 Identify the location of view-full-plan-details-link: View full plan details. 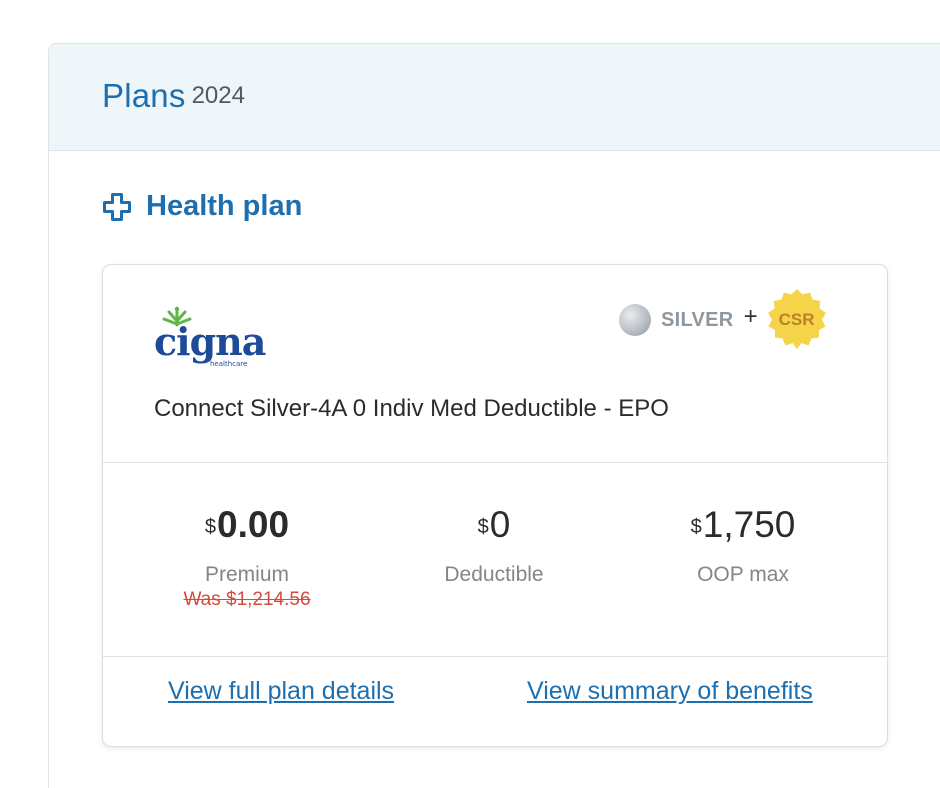
(281, 691).